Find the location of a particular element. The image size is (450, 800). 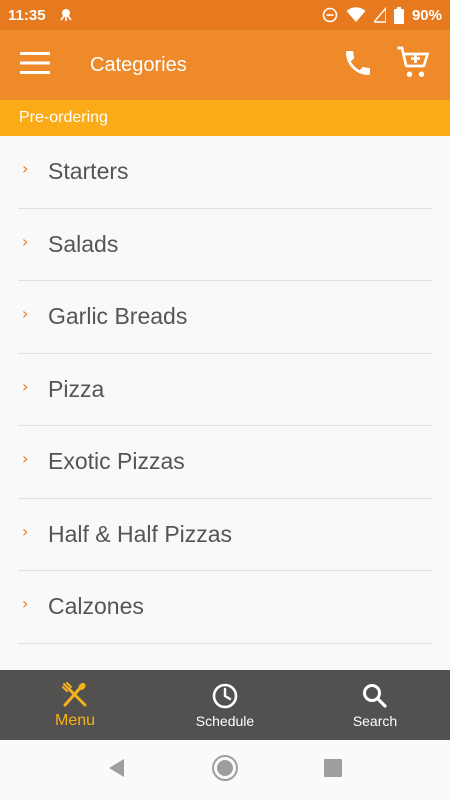

status-time: 11:35 is located at coordinates (27, 15).